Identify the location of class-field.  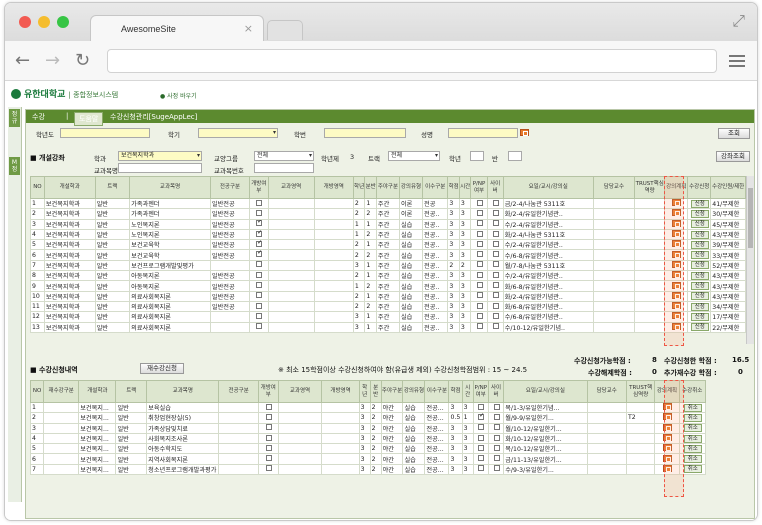
(515, 156).